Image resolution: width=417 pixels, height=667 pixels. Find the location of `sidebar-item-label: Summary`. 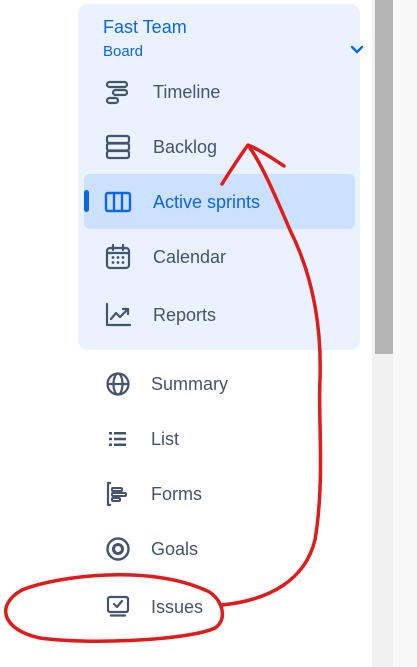

sidebar-item-label: Summary is located at coordinates (190, 384).